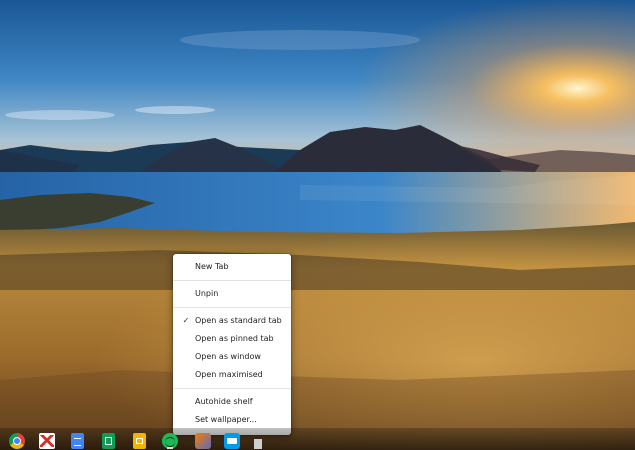  Describe the element at coordinates (207, 293) in the screenshot. I see `menu-item-label: Unpin` at that location.